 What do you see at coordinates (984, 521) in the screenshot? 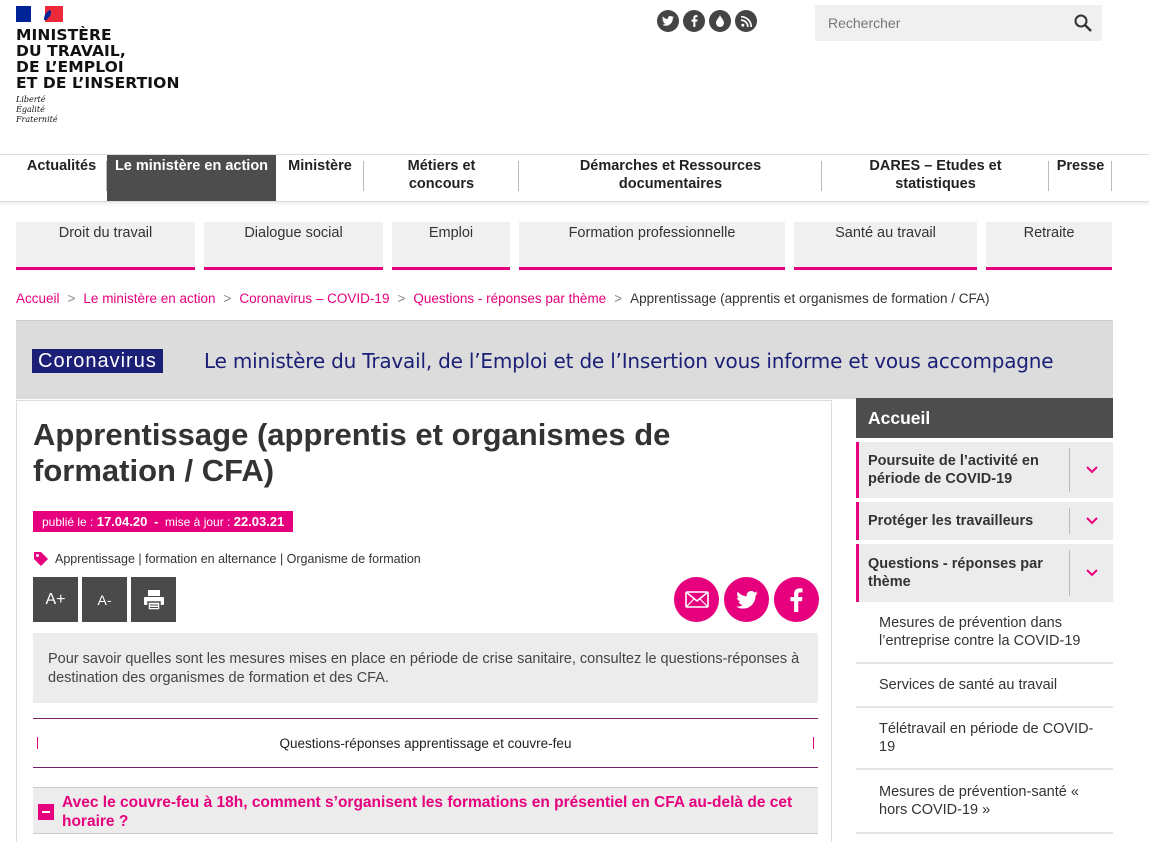
I see `sidebar-item-proteger-travailleurs: Protéger les travailleurs` at bounding box center [984, 521].